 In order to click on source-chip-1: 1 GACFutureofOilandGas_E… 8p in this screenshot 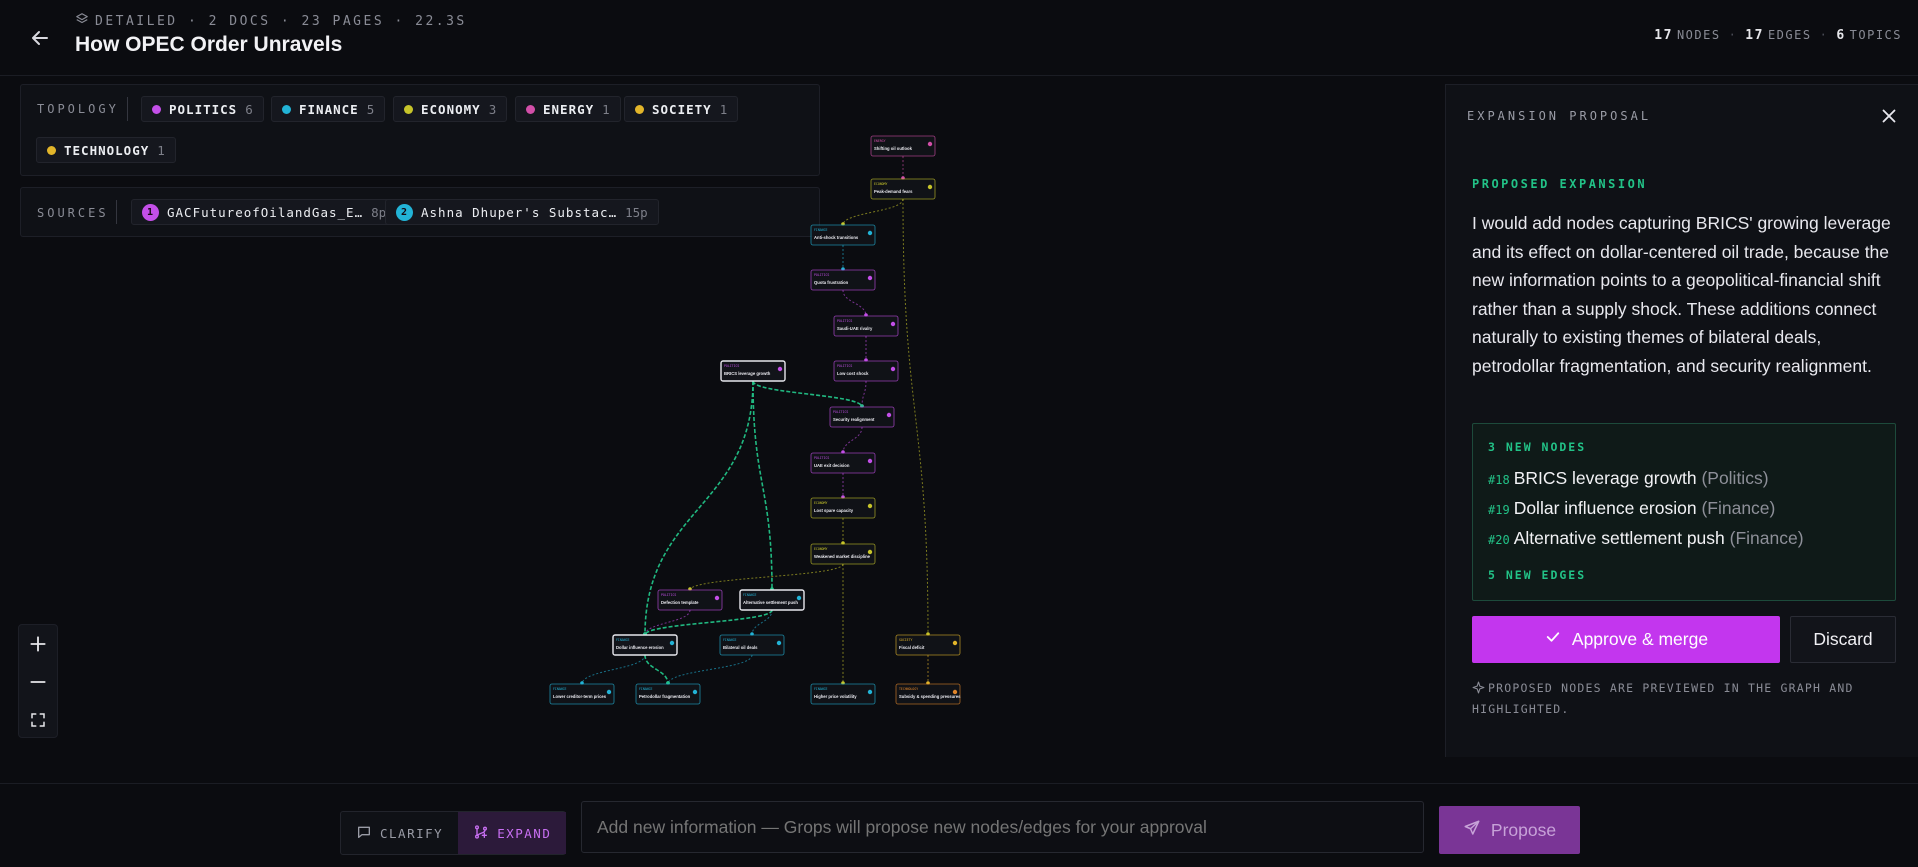, I will do `click(264, 212)`.